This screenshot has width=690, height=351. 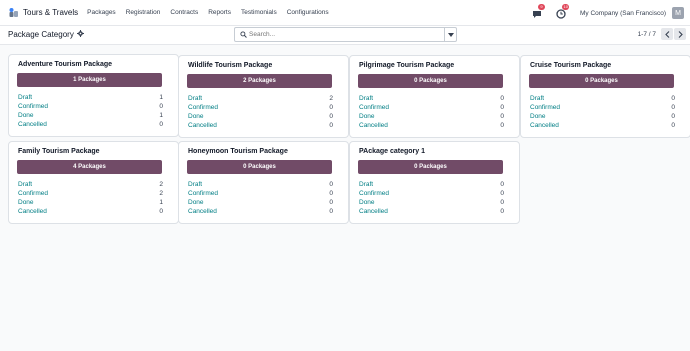 I want to click on packages-button: 2 Packages, so click(x=259, y=81).